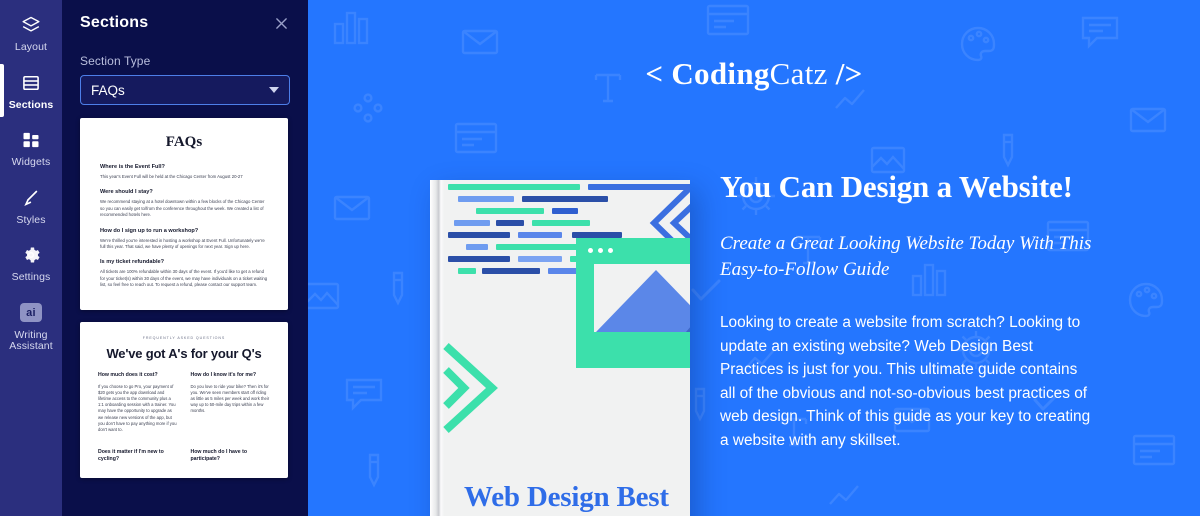  I want to click on paintbrush-icon, so click(31, 198).